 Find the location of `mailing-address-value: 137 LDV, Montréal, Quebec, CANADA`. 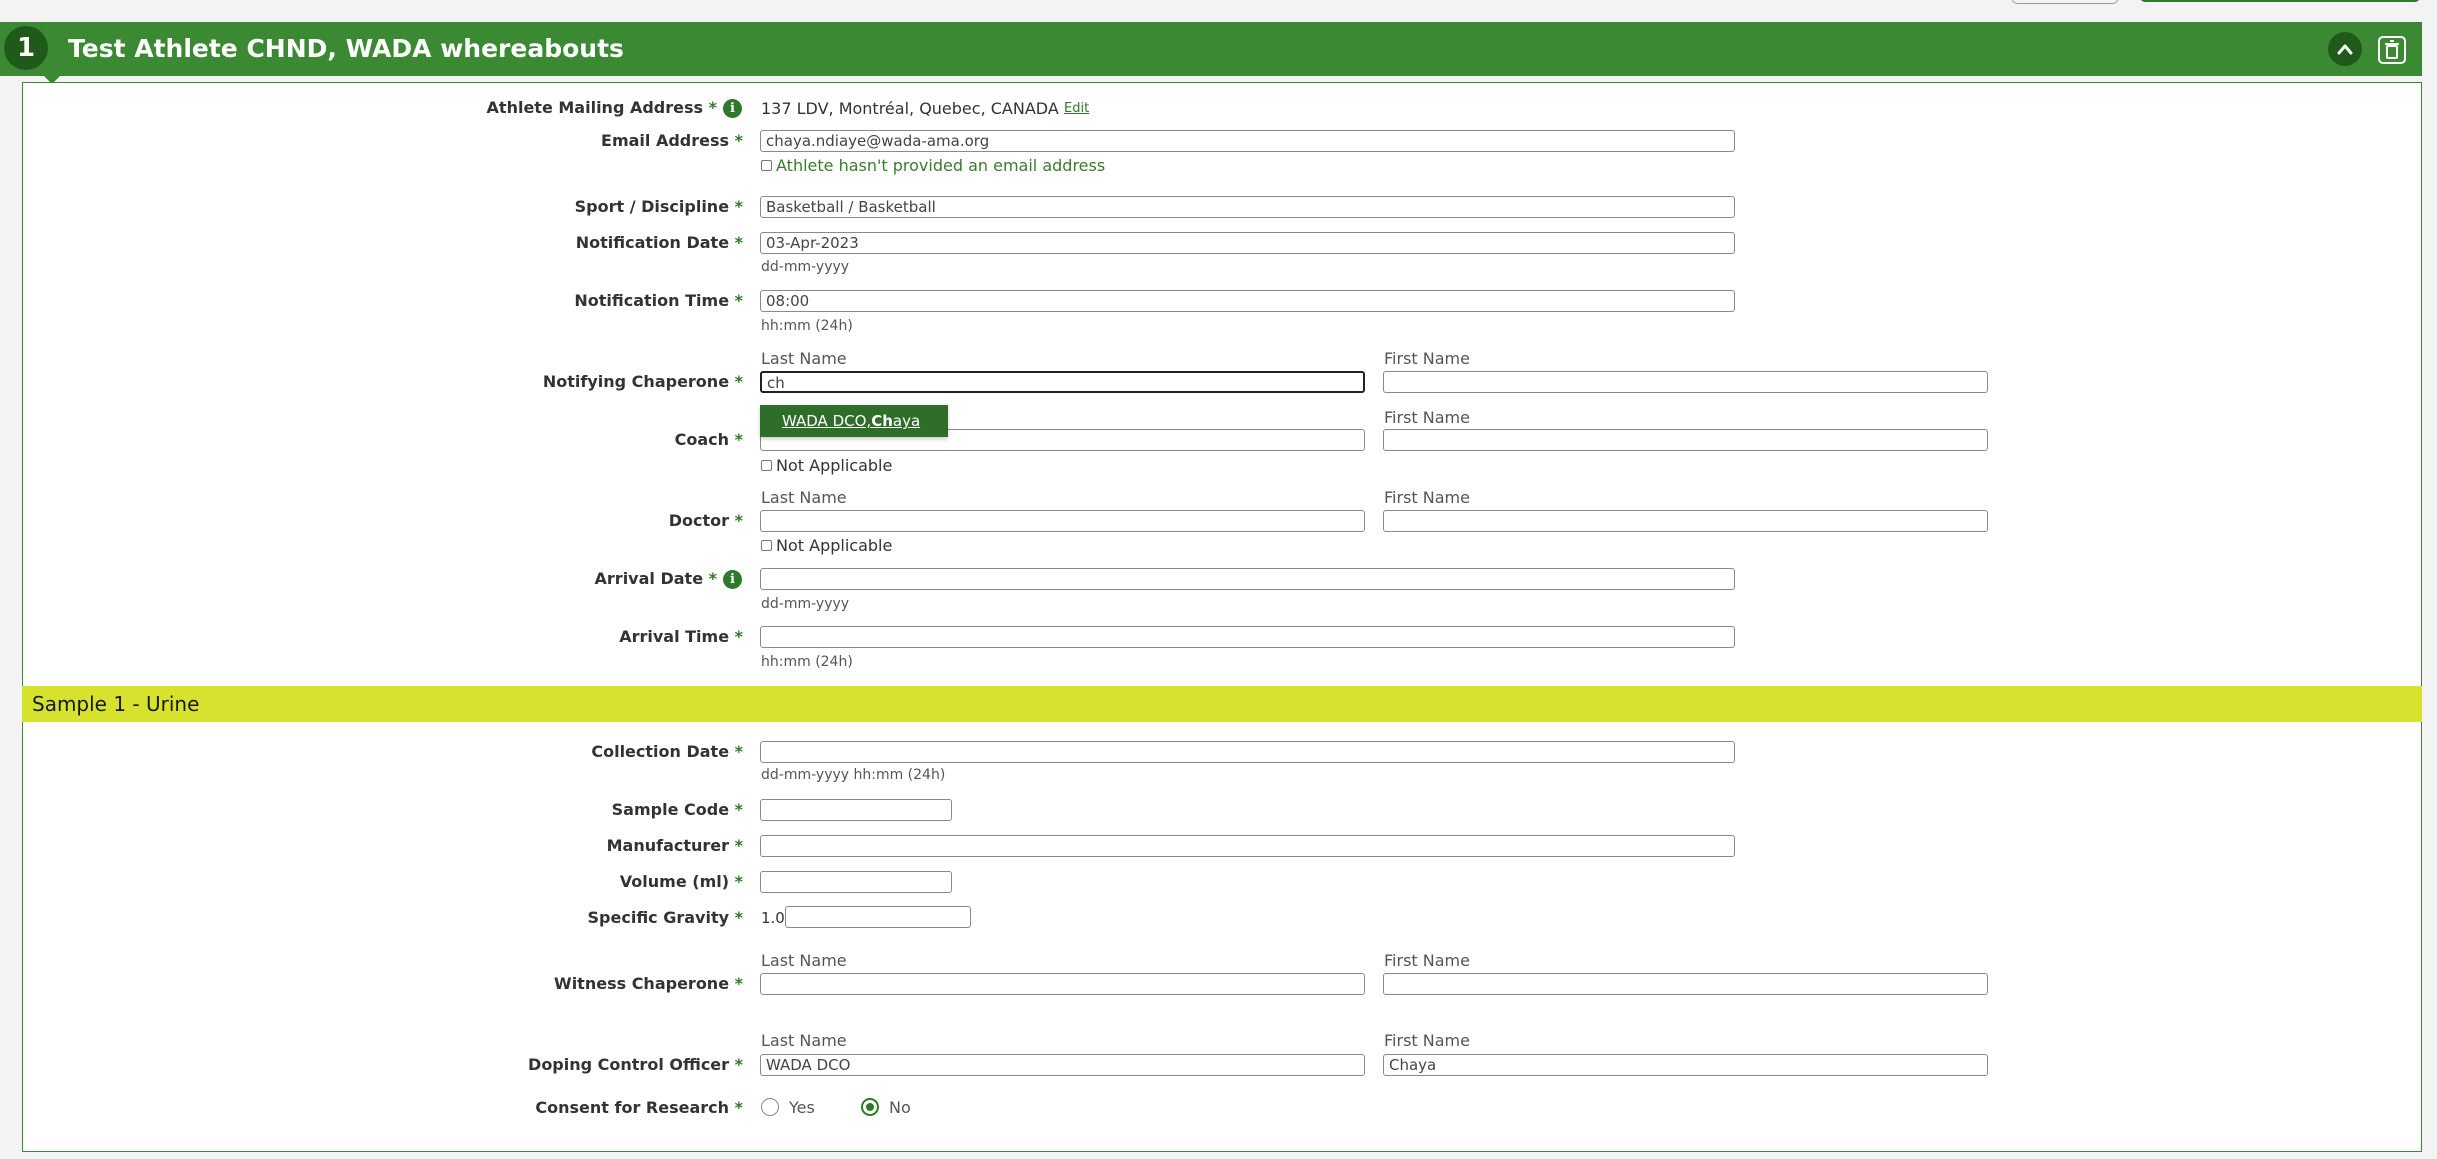

mailing-address-value: 137 LDV, Montréal, Quebec, CANADA is located at coordinates (910, 108).